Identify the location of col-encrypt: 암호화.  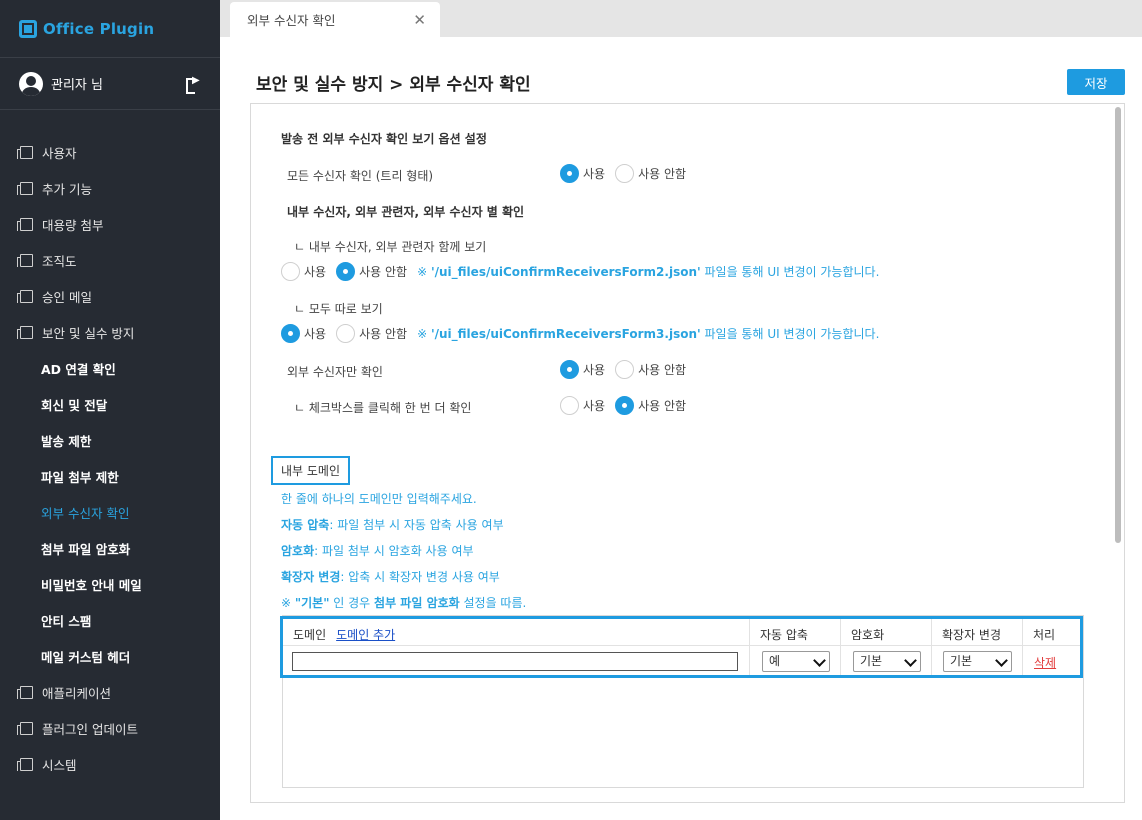
(868, 635).